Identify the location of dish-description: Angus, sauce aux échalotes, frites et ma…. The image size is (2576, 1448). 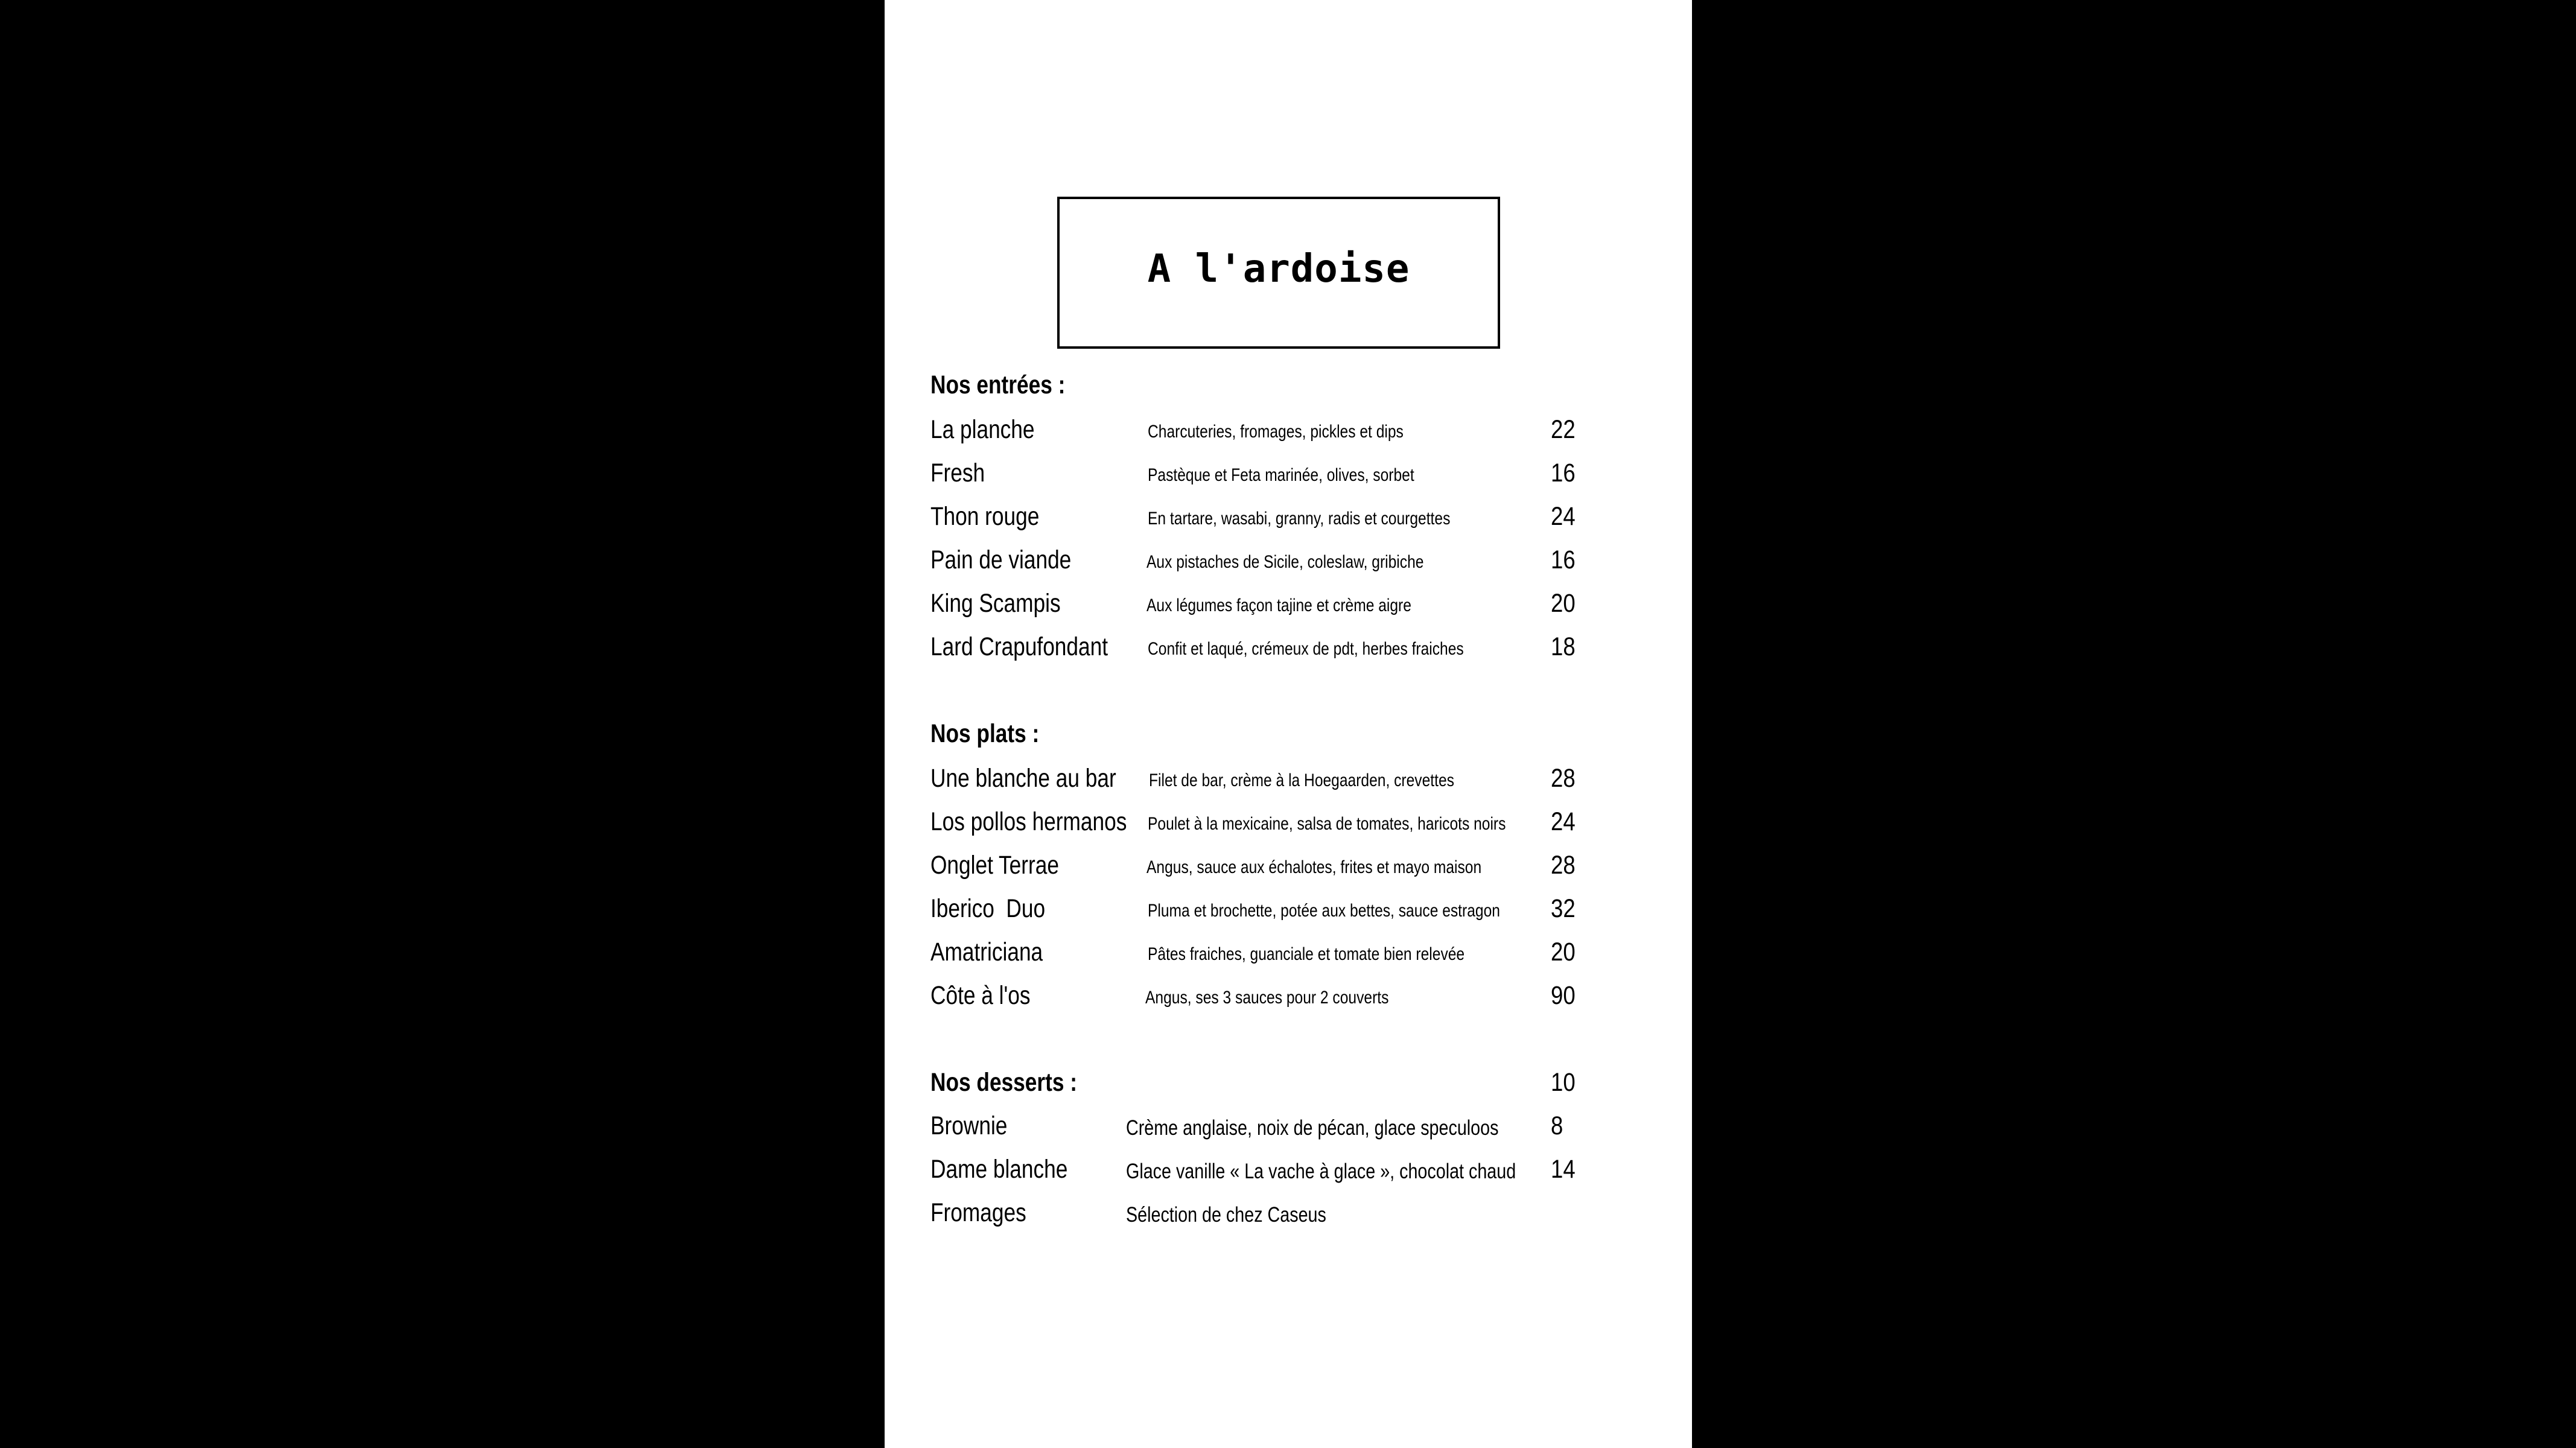
(1314, 867).